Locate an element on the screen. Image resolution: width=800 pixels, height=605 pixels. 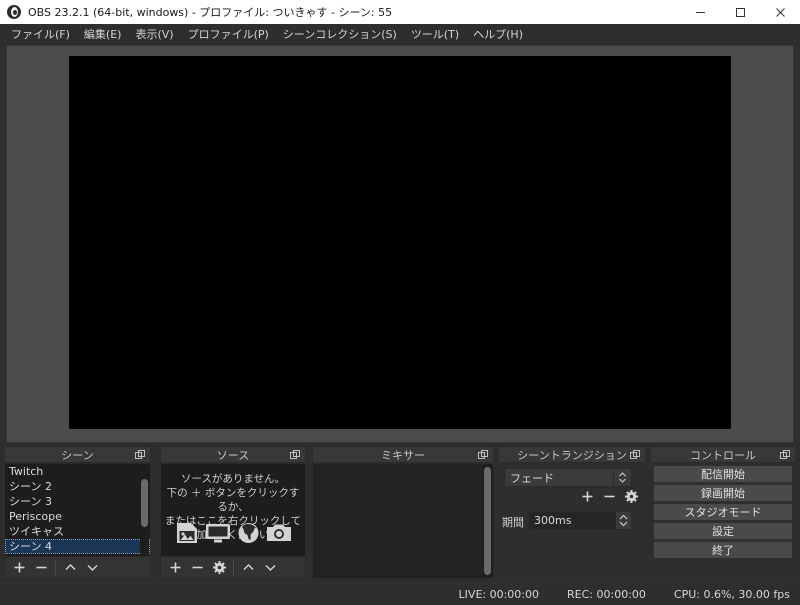
scene-item-twitch: Twitch is located at coordinates (77, 471).